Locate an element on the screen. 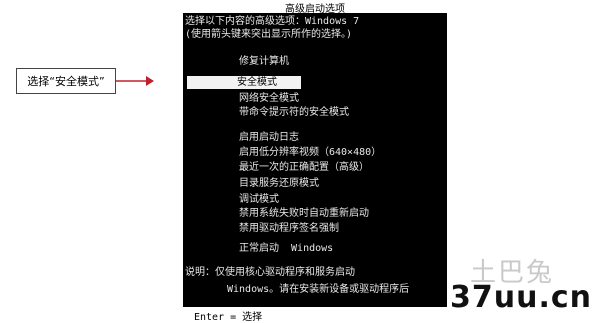  option-safe-mode: 安全模式 is located at coordinates (244, 82).